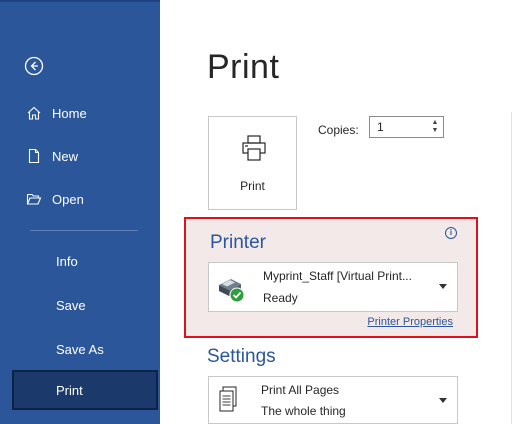  What do you see at coordinates (34, 113) in the screenshot?
I see `home-icon` at bounding box center [34, 113].